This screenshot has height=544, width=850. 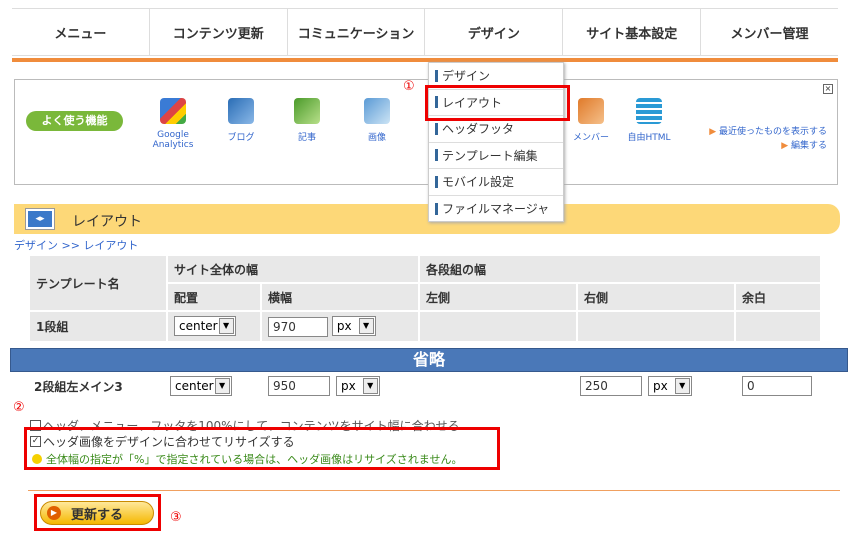 I want to click on menu-item-label: ヘッダフッタ, so click(x=478, y=129).